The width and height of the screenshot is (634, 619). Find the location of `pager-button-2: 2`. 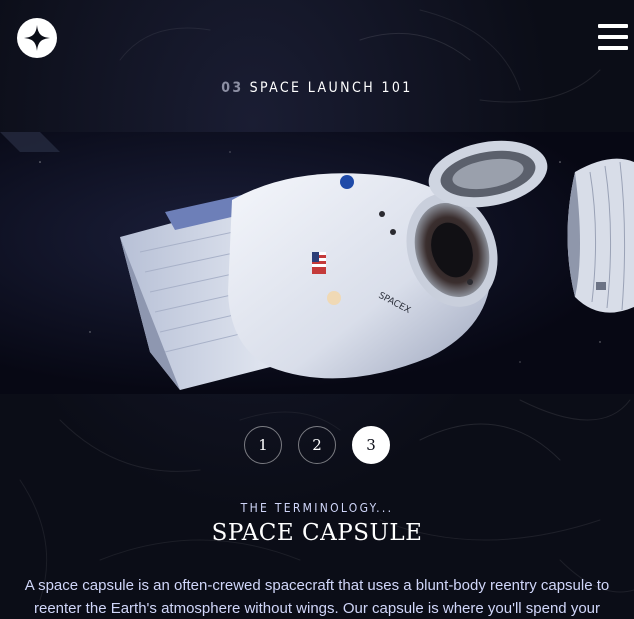

pager-button-2: 2 is located at coordinates (317, 445).